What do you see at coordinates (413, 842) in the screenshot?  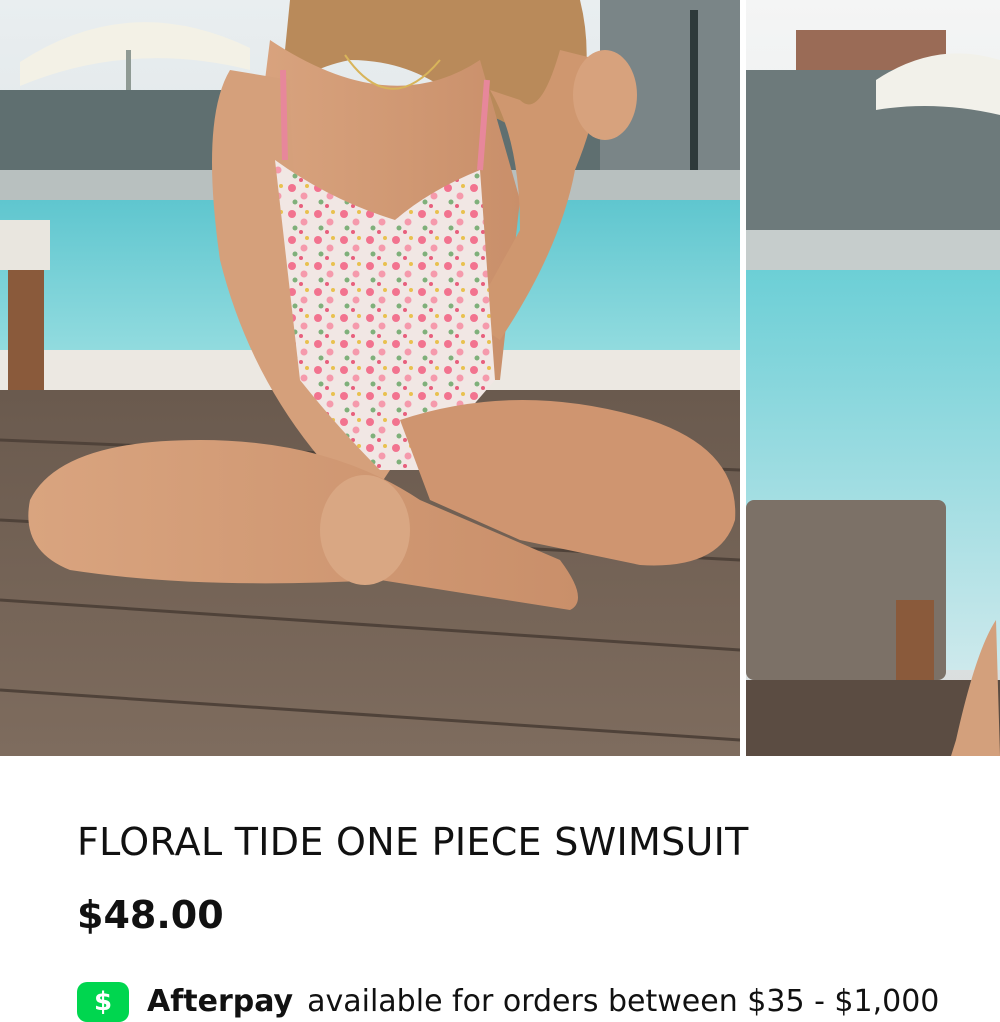 I see `product-title: FLORAL TIDE ONE PIECE SWIMSUIT` at bounding box center [413, 842].